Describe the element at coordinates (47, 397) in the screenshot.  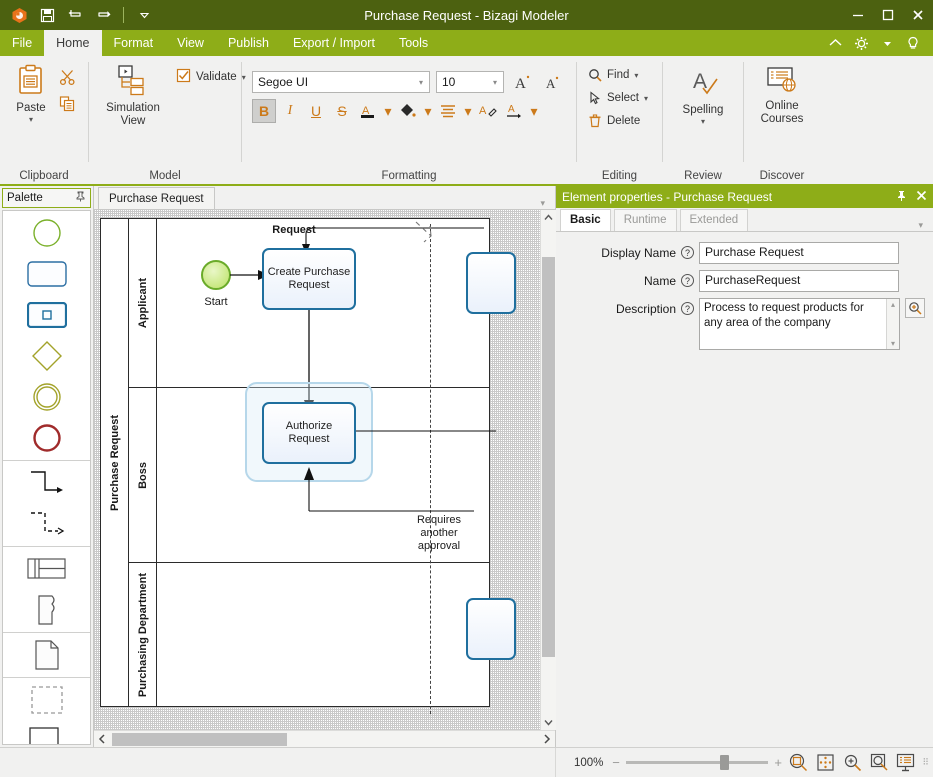
I see `palette-intermediate-event` at that location.